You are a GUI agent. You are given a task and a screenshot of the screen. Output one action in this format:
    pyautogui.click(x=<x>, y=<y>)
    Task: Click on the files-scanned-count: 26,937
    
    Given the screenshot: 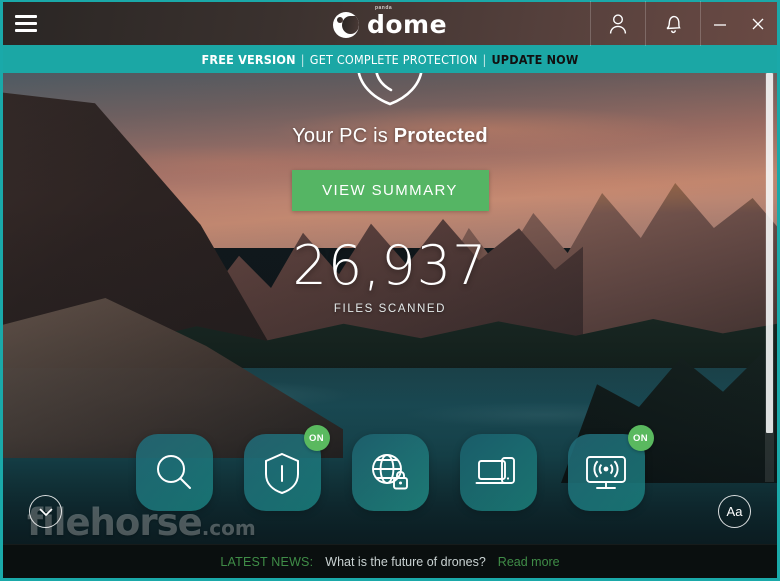 What is the action you would take?
    pyautogui.click(x=390, y=265)
    